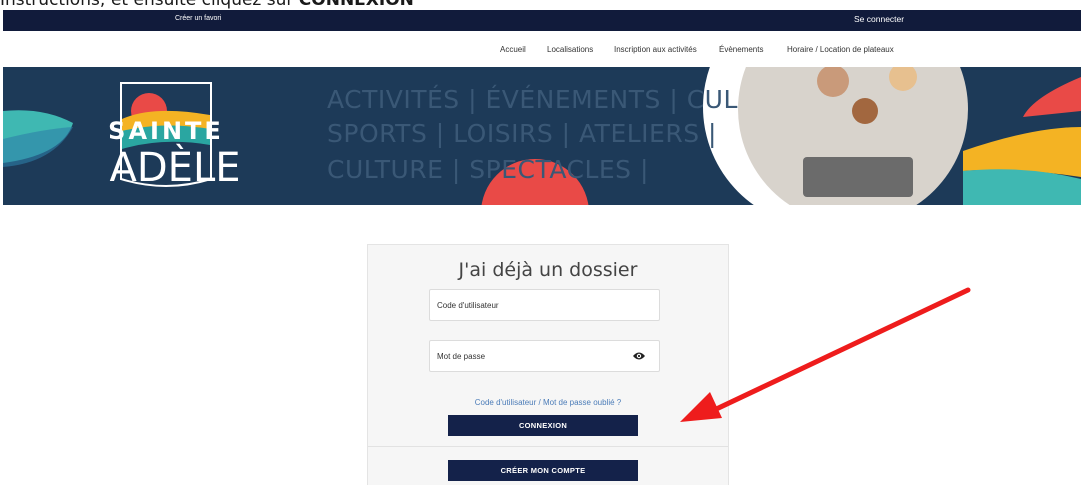 This screenshot has width=1081, height=485. Describe the element at coordinates (544, 305) in the screenshot. I see `username-input: Code d'utilisateur` at that location.